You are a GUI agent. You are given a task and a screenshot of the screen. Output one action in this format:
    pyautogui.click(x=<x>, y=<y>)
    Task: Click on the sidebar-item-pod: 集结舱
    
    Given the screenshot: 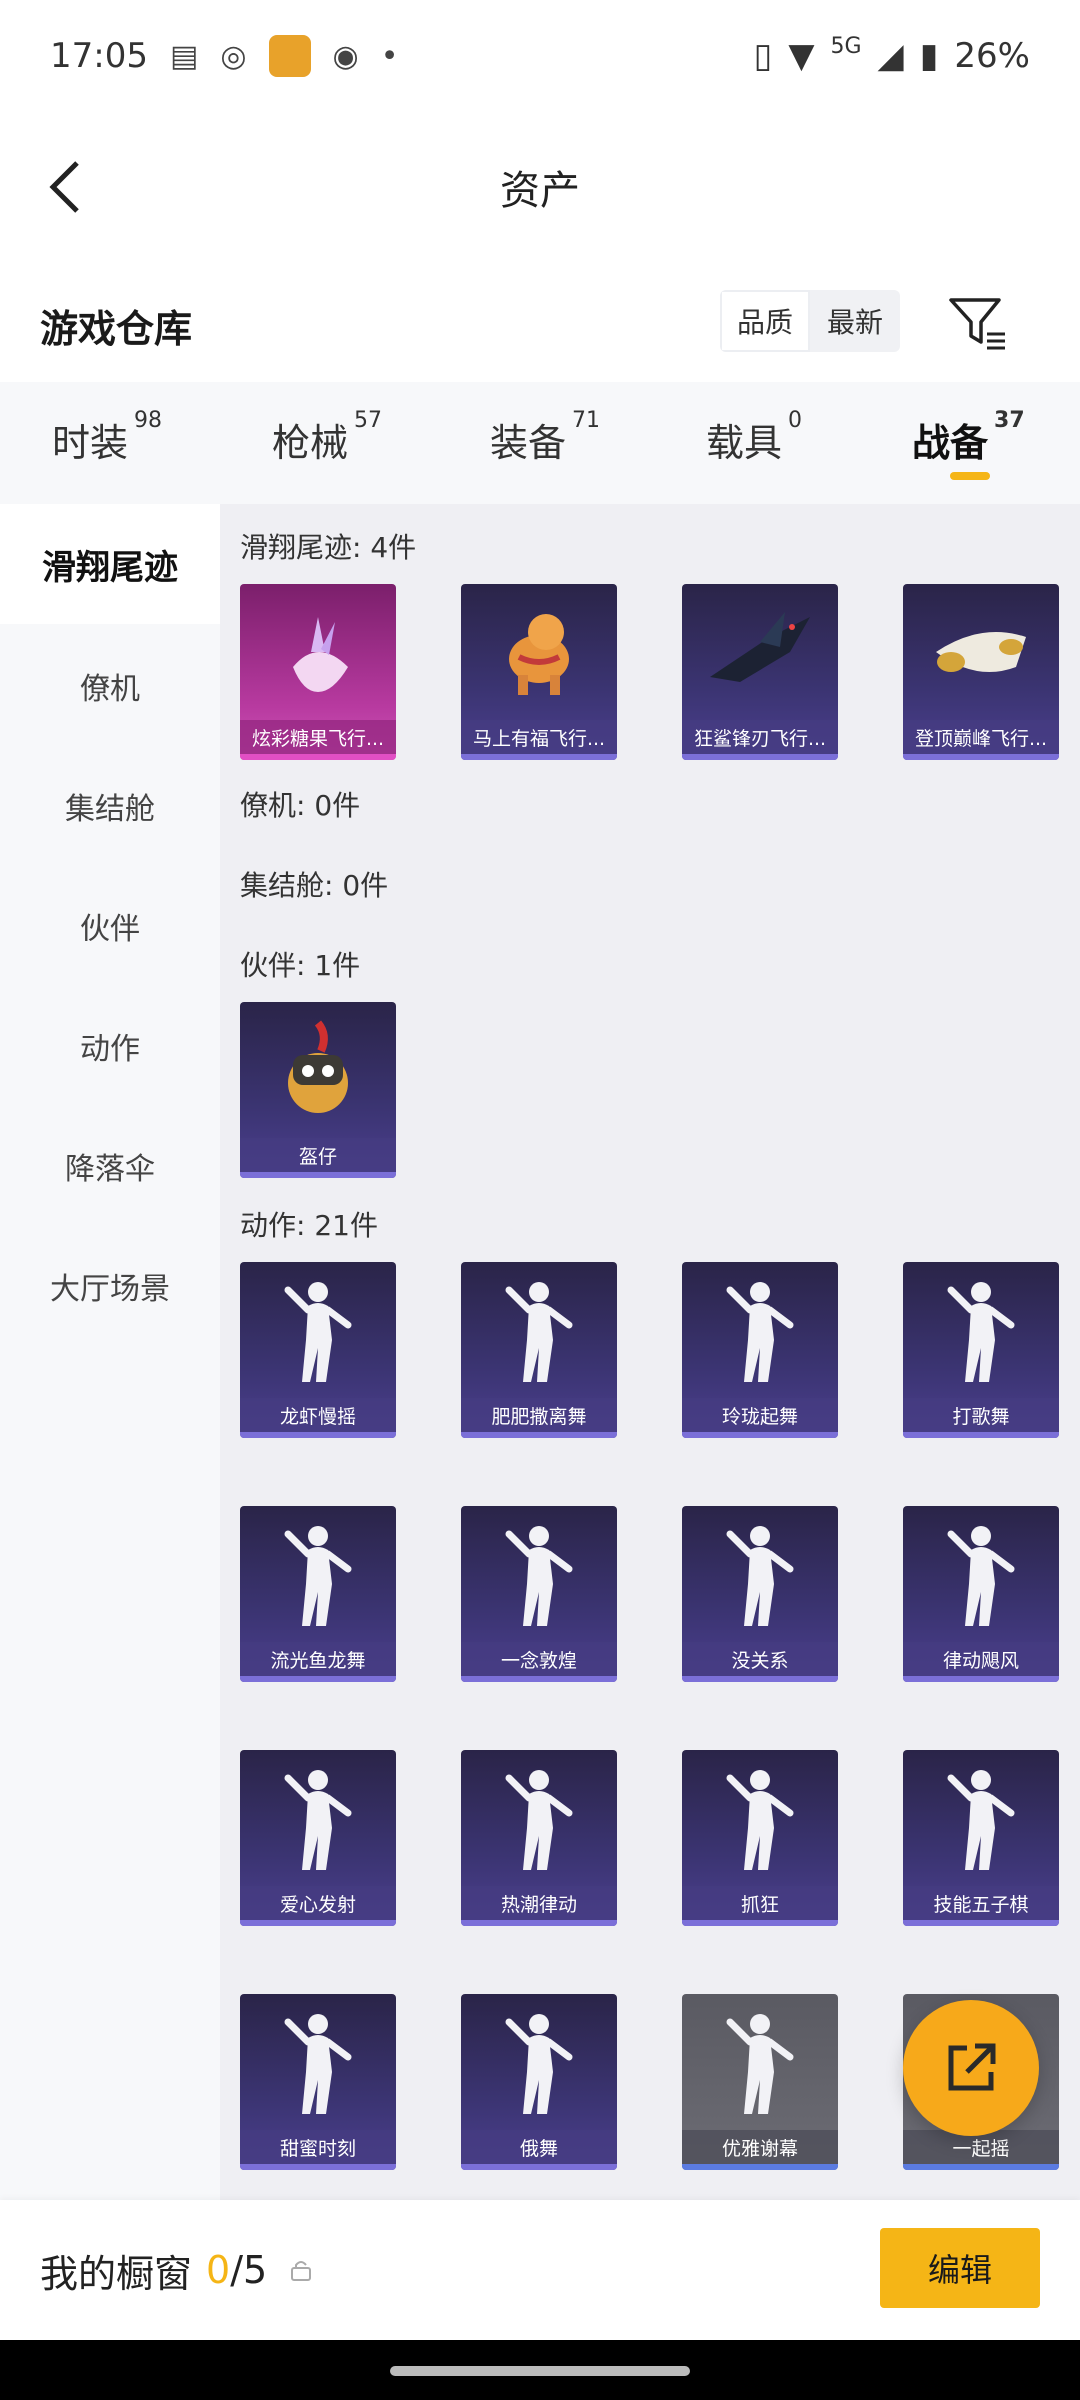 What is the action you would take?
    pyautogui.click(x=110, y=806)
    